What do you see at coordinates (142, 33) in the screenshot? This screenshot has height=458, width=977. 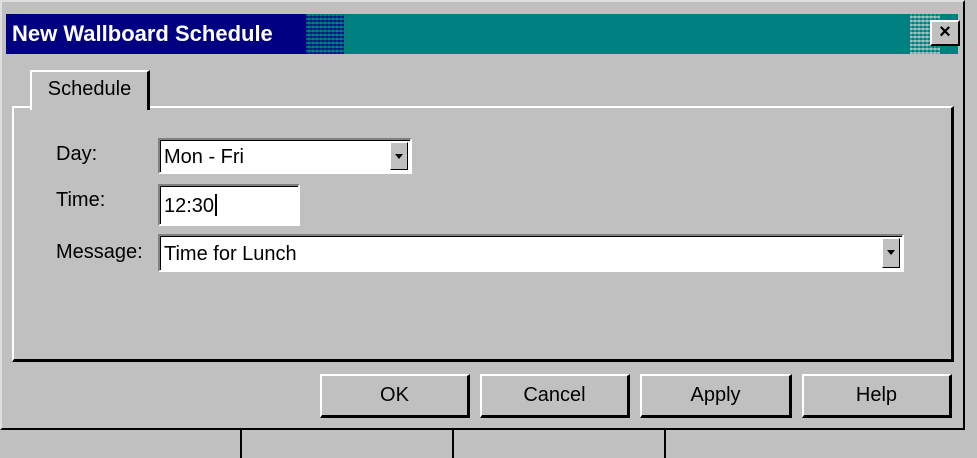 I see `dialog-title: New Wallboard Schedule` at bounding box center [142, 33].